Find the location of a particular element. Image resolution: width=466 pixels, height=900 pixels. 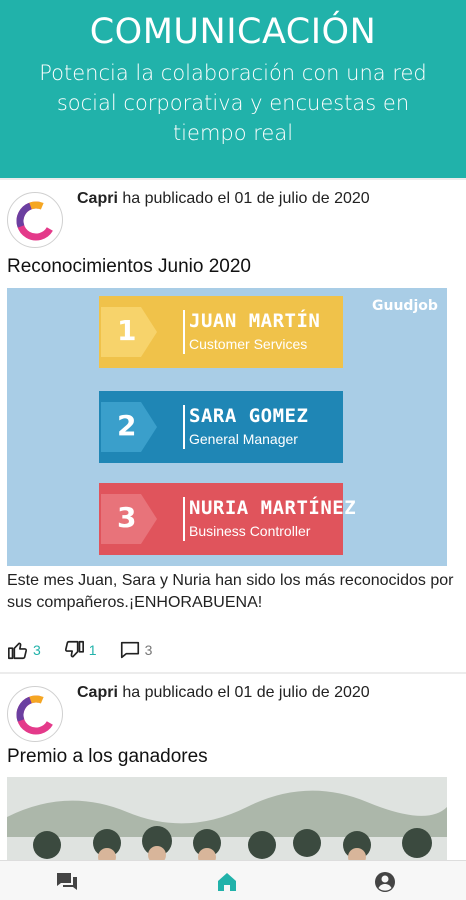

dislike-button: 1 is located at coordinates (80, 650).